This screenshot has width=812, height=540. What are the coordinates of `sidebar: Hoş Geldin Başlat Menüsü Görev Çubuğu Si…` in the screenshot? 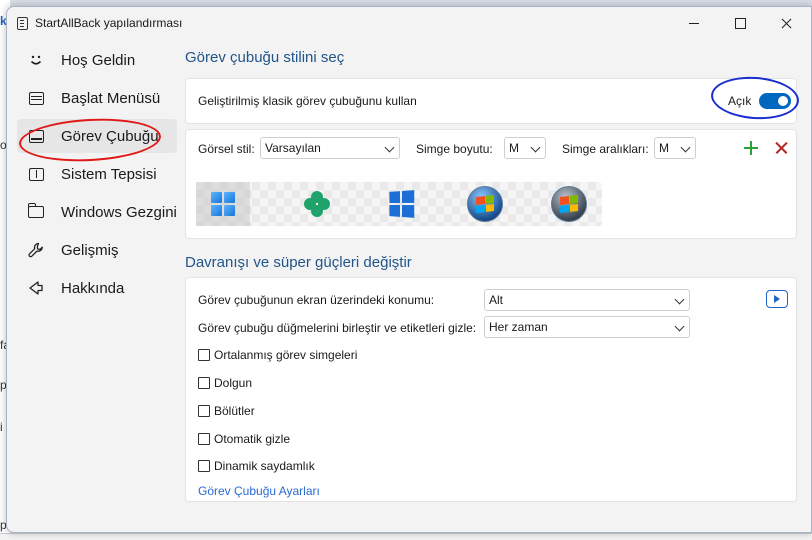 It's located at (97, 176).